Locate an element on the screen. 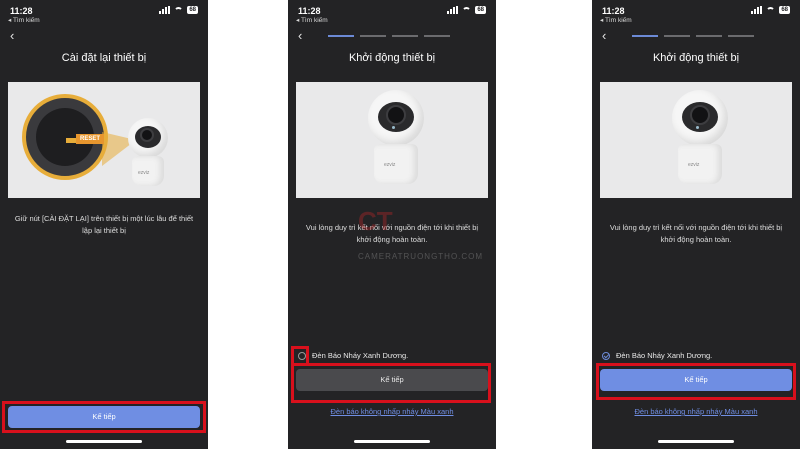 This screenshot has width=800, height=449. watermark-text: CAMERATRUONGTHO.COM is located at coordinates (421, 256).